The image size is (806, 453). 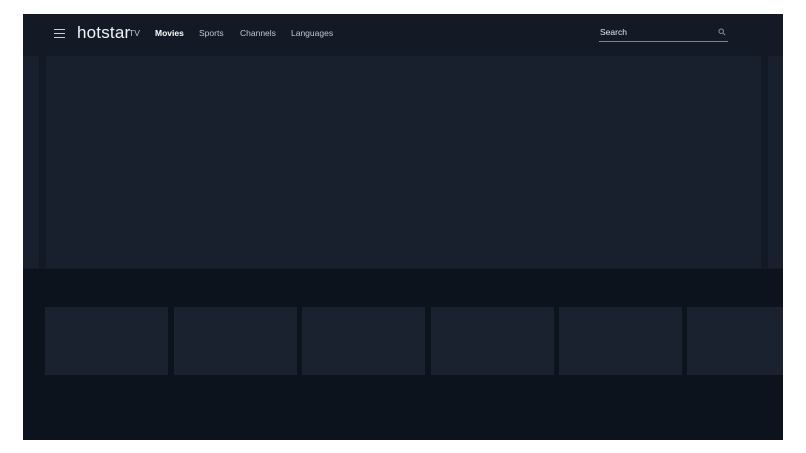 I want to click on hamburger-menu-icon, so click(x=59, y=33).